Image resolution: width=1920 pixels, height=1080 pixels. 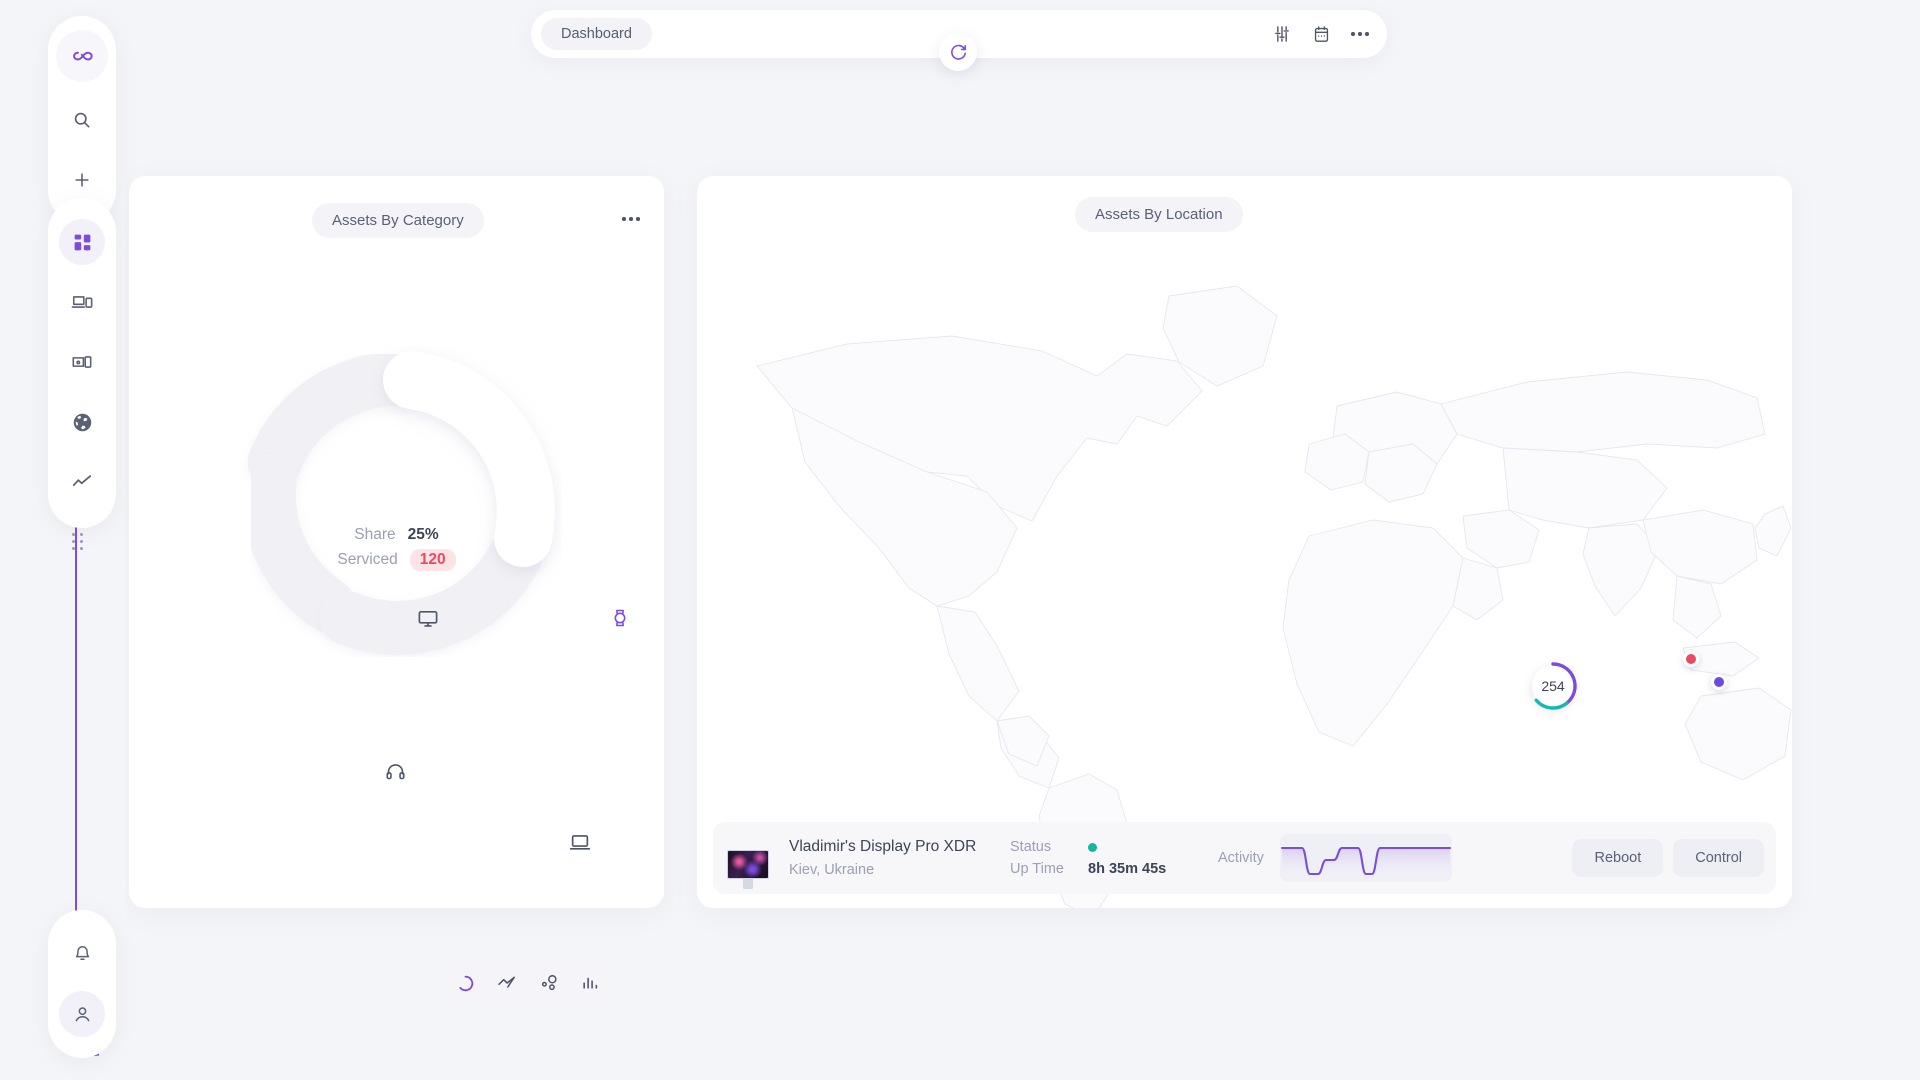 I want to click on sidebar-nav-group, so click(x=82, y=363).